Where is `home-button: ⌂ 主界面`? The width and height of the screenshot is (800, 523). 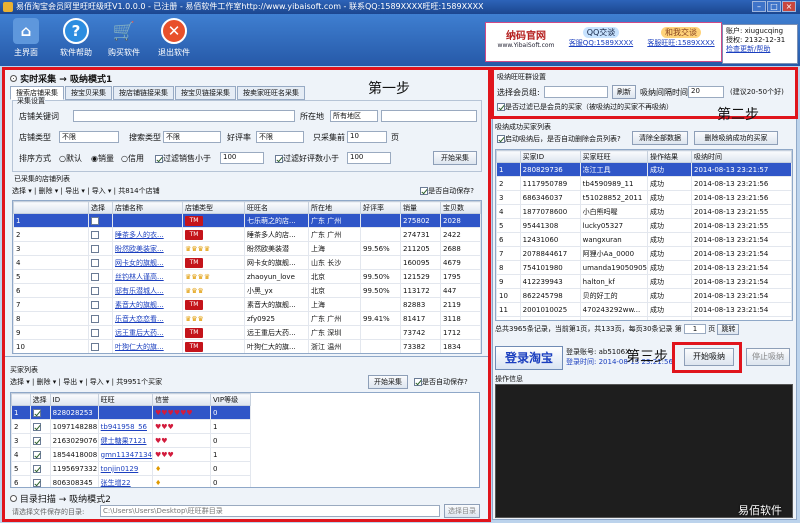
home-button: ⌂ 主界面 is located at coordinates (26, 38).